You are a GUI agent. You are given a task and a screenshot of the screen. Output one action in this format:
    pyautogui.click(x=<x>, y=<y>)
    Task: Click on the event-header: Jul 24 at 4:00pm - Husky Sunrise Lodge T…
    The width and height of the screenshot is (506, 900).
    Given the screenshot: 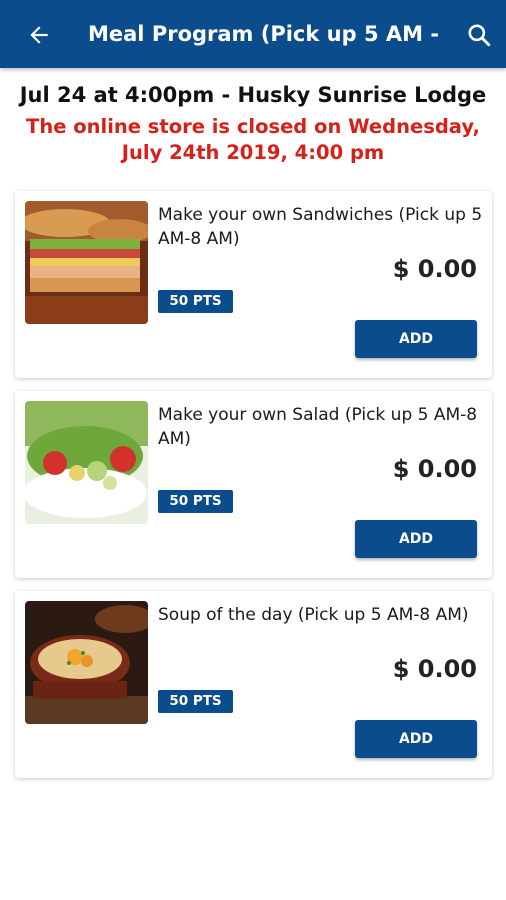 What is the action you would take?
    pyautogui.click(x=253, y=123)
    